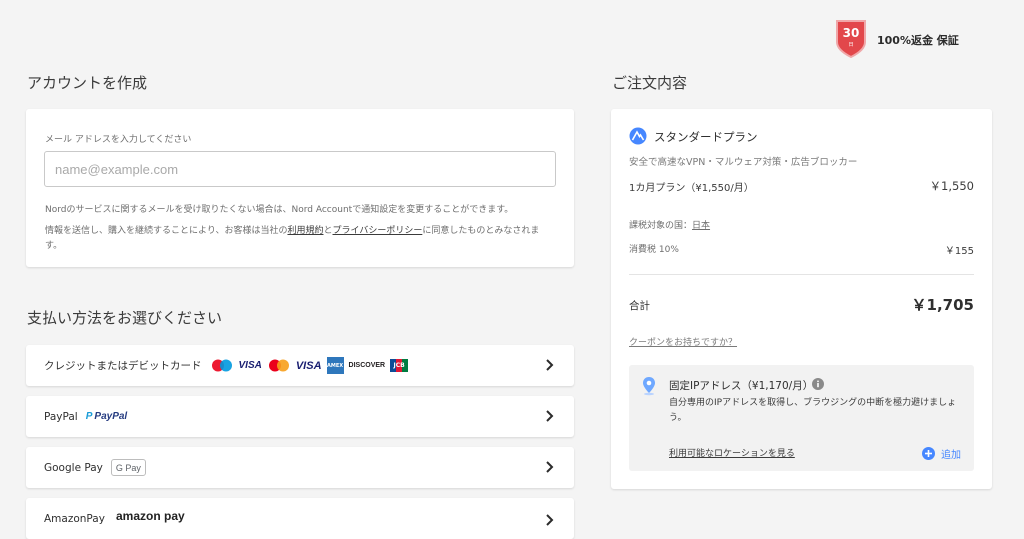  Describe the element at coordinates (951, 186) in the screenshot. I see `plan-price: ￥1,550` at that location.